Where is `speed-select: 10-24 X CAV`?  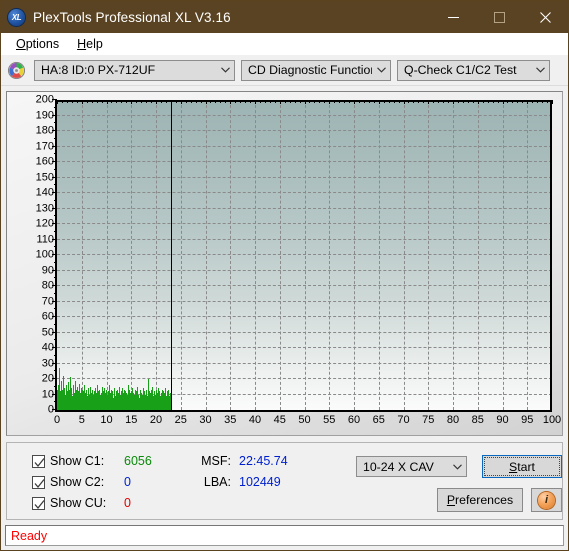
speed-select: 10-24 X CAV is located at coordinates (411, 466).